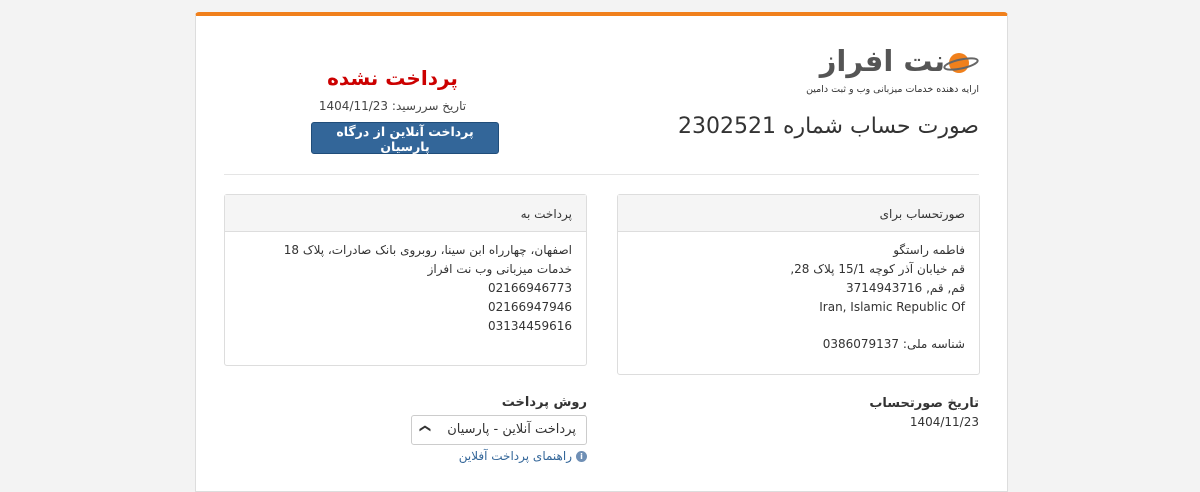 The image size is (1200, 492). Describe the element at coordinates (929, 250) in the screenshot. I see `invoiced-to-line: فاطمه راستگو` at that location.